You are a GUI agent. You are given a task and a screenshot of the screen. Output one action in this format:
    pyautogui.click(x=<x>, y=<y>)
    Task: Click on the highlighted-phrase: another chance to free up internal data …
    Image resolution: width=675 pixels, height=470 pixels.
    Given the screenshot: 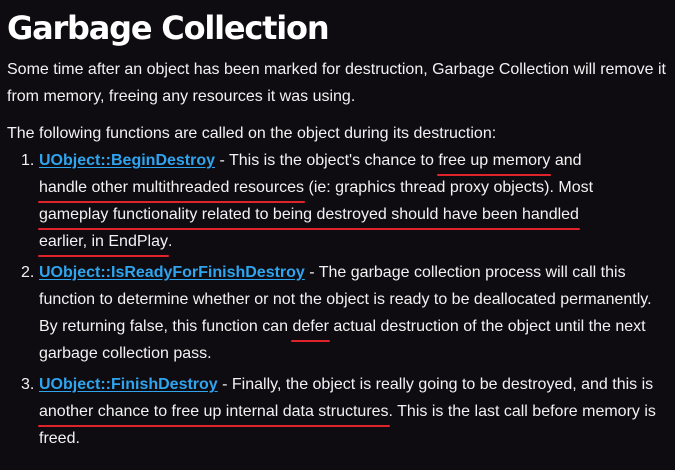 What is the action you would take?
    pyautogui.click(x=214, y=412)
    